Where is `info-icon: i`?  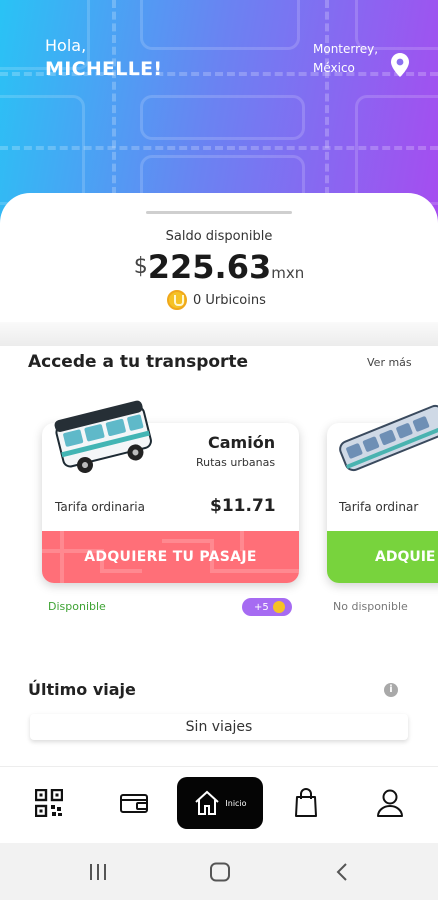 info-icon: i is located at coordinates (391, 690).